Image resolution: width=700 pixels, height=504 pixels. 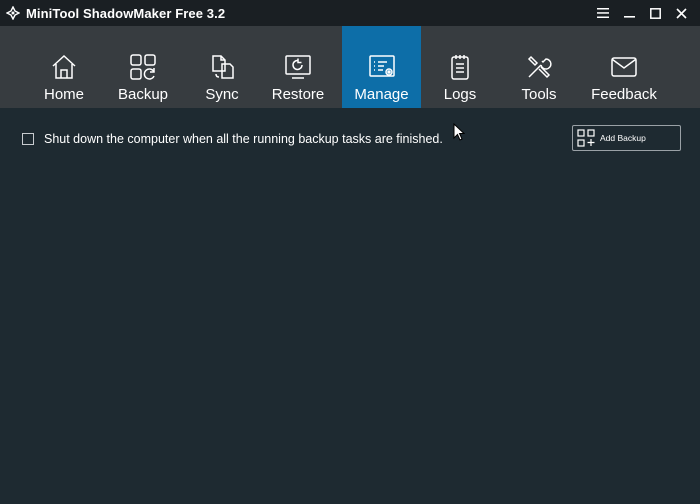 What do you see at coordinates (655, 13) in the screenshot?
I see `maximize-icon` at bounding box center [655, 13].